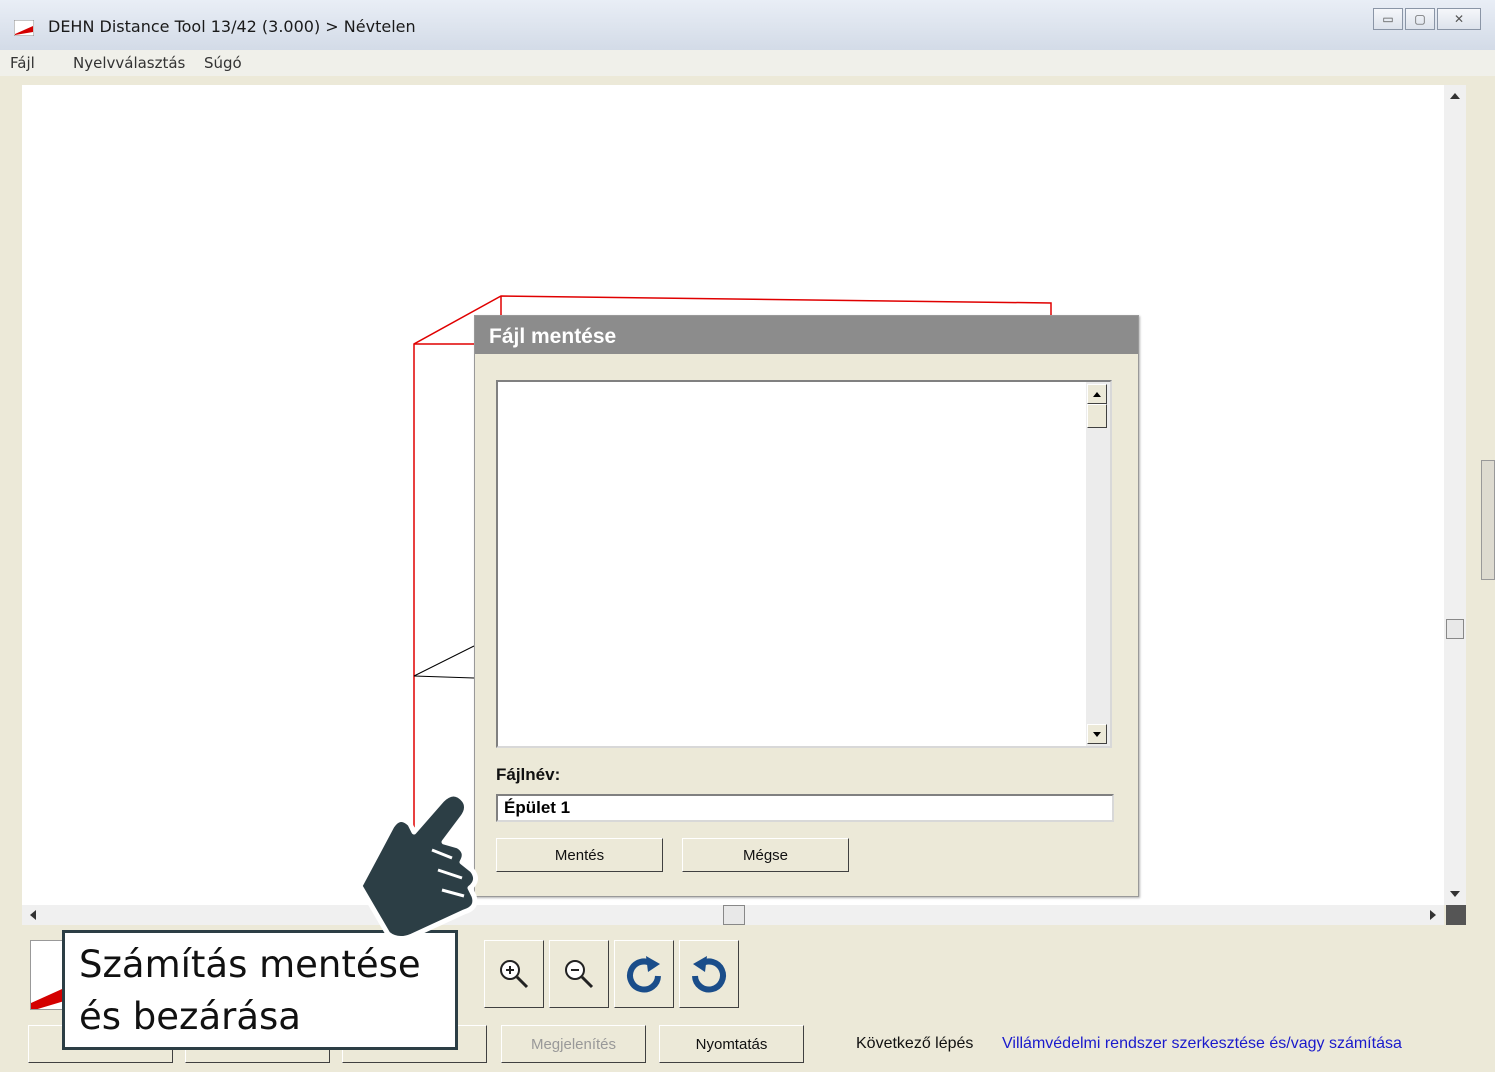 The width and height of the screenshot is (1495, 1072). What do you see at coordinates (190, 1016) in the screenshot?
I see `callout-line-2: és bezárása` at bounding box center [190, 1016].